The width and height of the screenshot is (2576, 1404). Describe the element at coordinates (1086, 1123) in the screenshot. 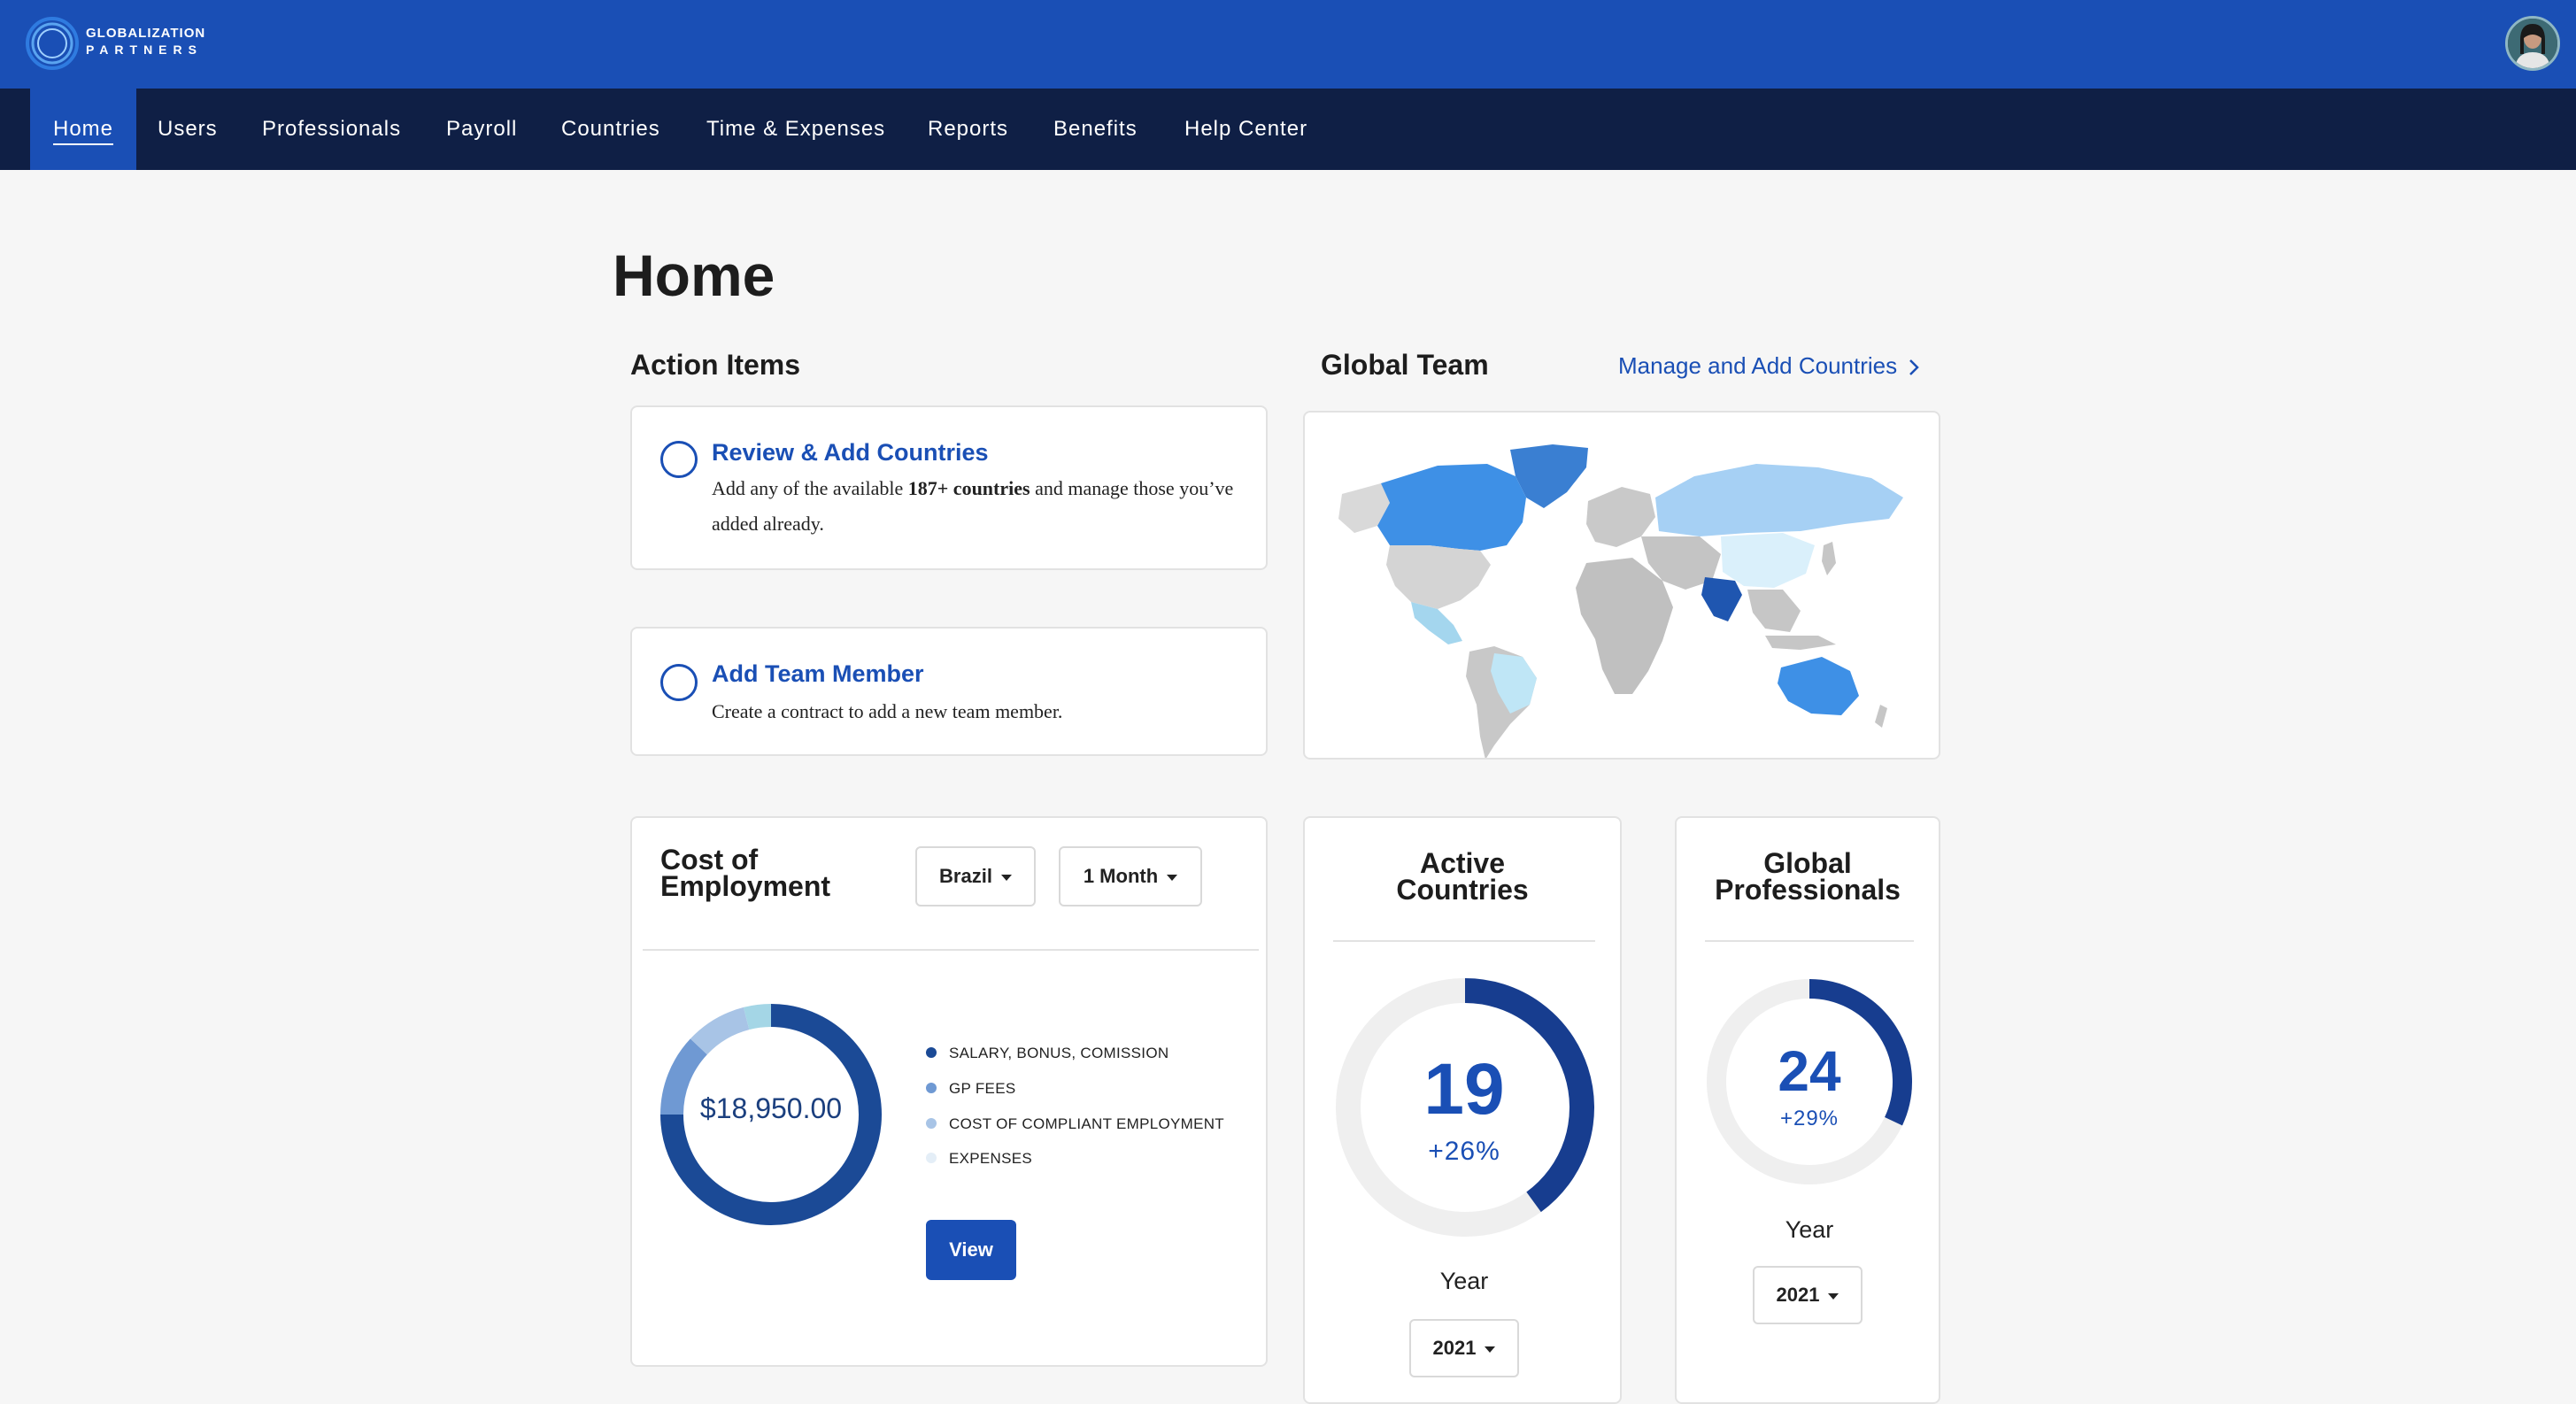

I see `legend-label: COST OF COMPLIANT EMPLOYMENT` at that location.